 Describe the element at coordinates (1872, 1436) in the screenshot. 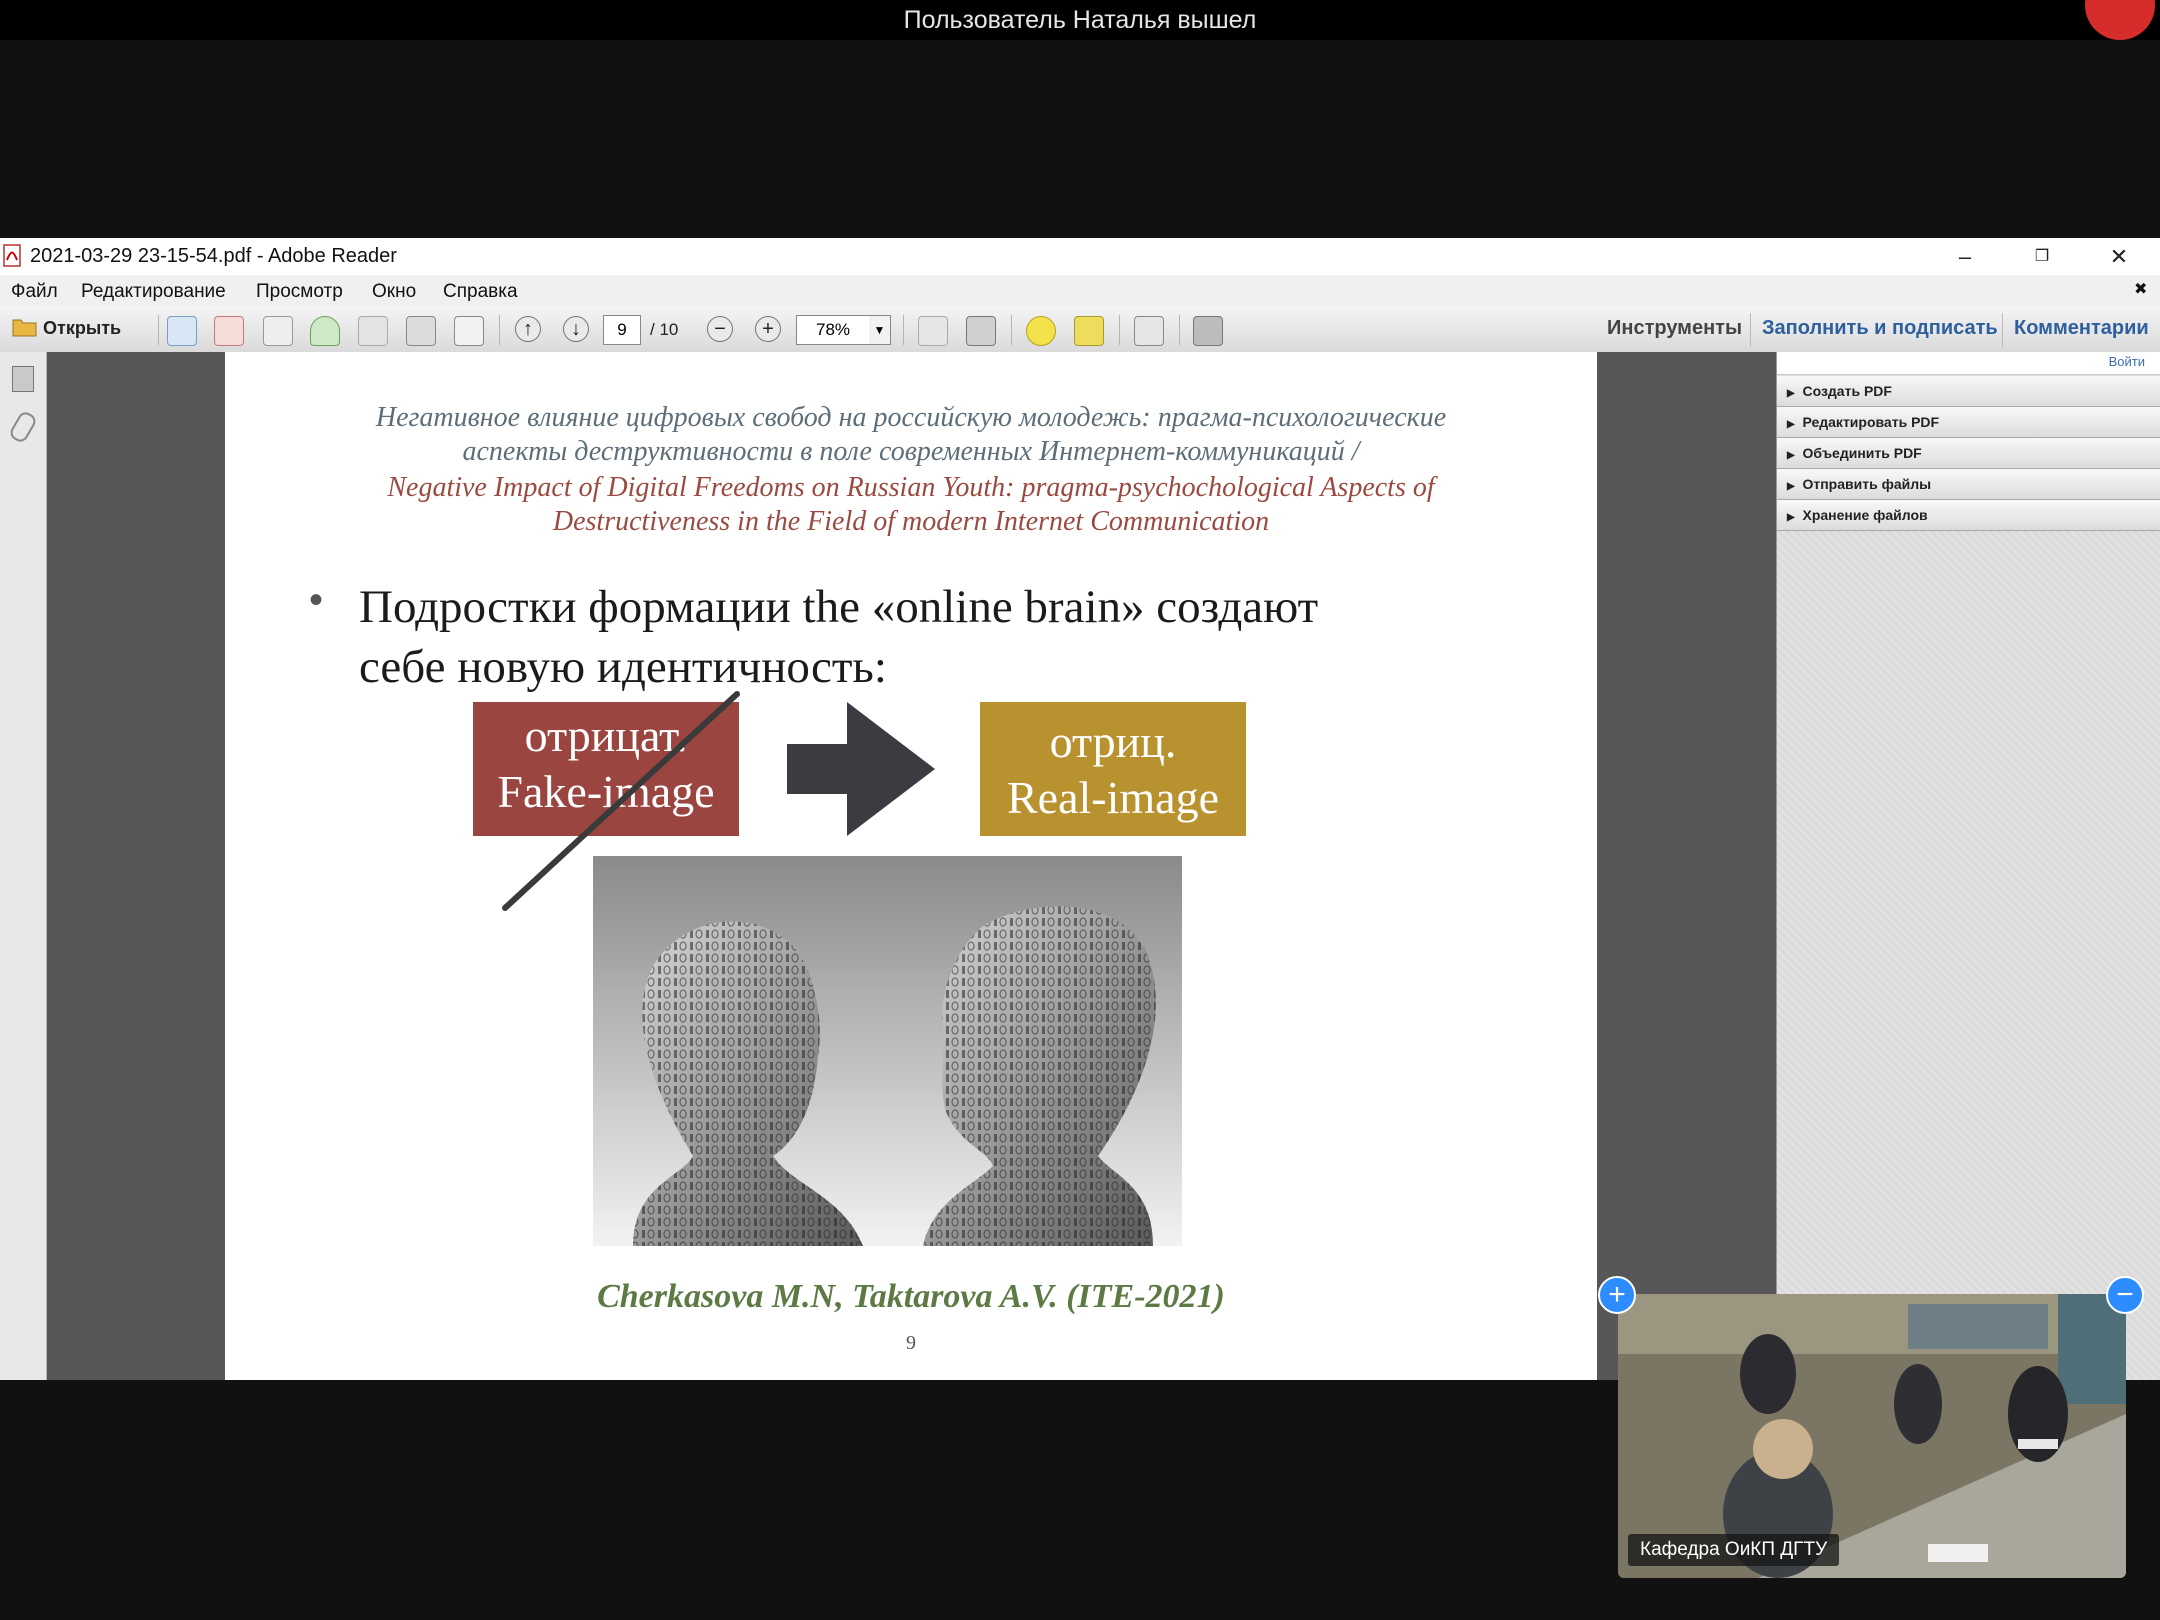

I see `participant-video: Кафедра ОиКП ДГТУ` at that location.